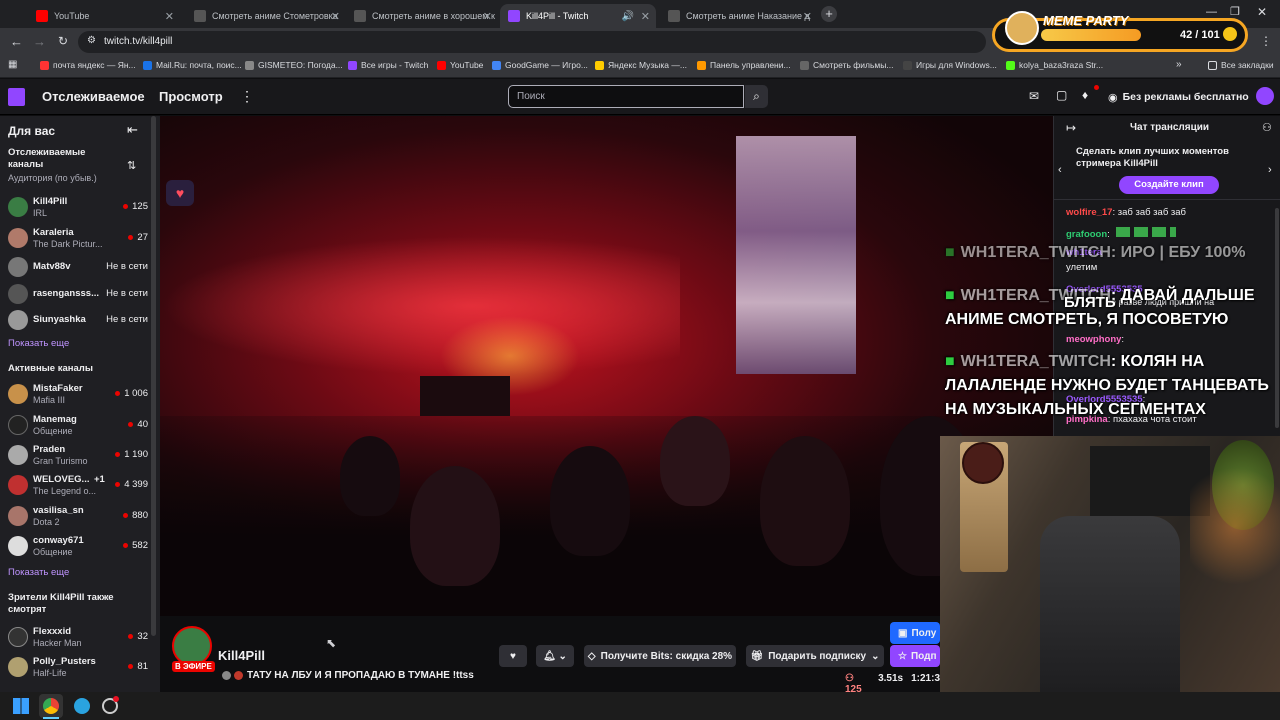 Image resolution: width=1280 pixels, height=720 pixels. Describe the element at coordinates (78, 208) in the screenshot. I see `sidebar-channel: Kill4Pill IRL 125` at that location.